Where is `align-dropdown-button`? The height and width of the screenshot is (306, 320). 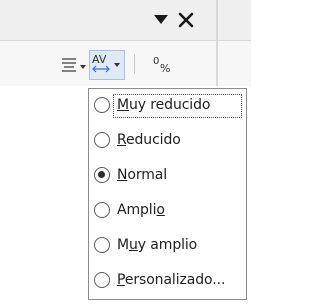 align-dropdown-button is located at coordinates (74, 66).